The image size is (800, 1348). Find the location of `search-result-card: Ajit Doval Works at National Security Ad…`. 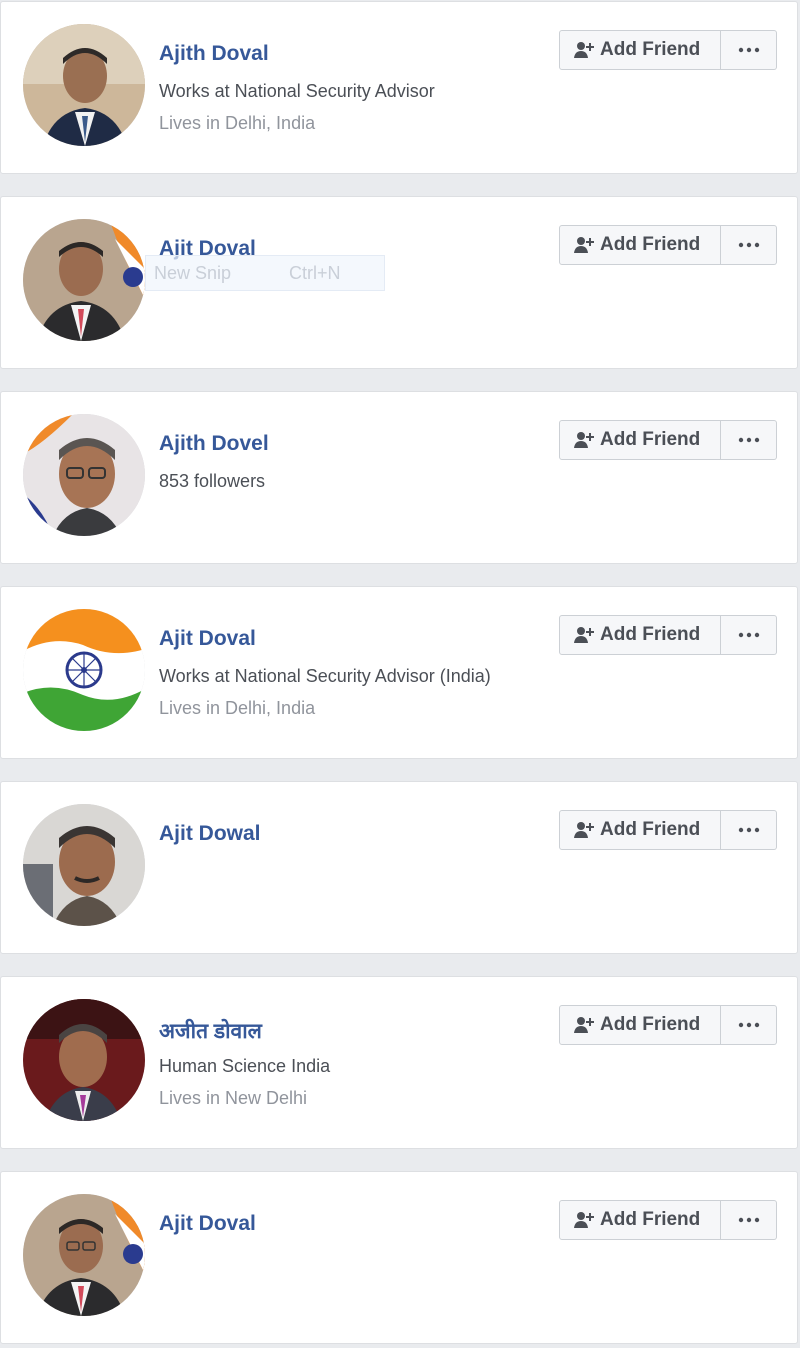

search-result-card: Ajit Doval Works at National Security Ad… is located at coordinates (399, 672).